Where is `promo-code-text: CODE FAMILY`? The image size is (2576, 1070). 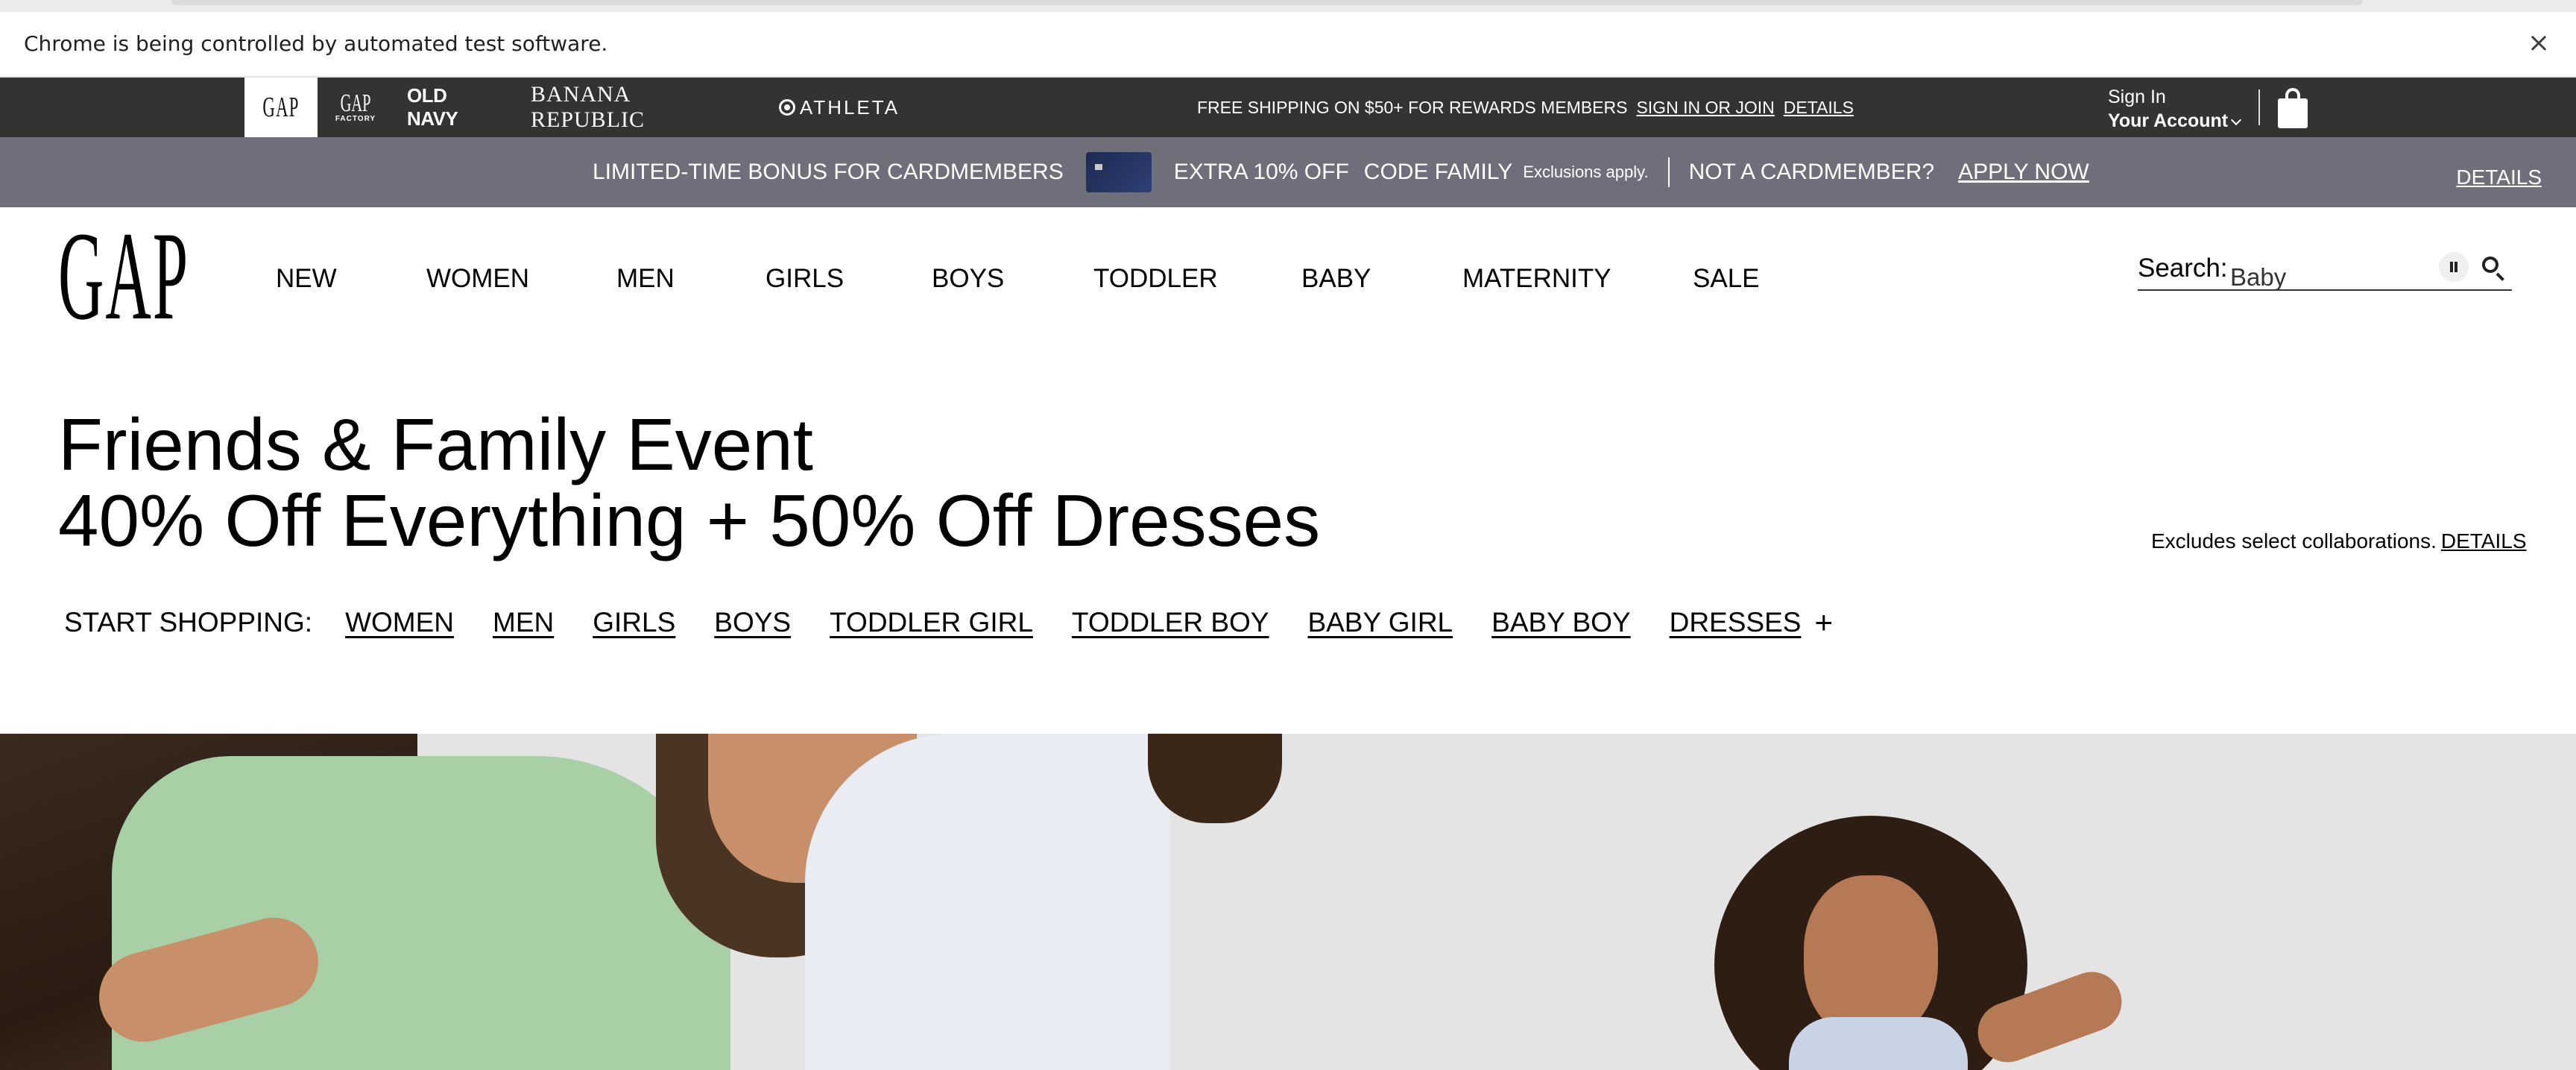
promo-code-text: CODE FAMILY is located at coordinates (1438, 172).